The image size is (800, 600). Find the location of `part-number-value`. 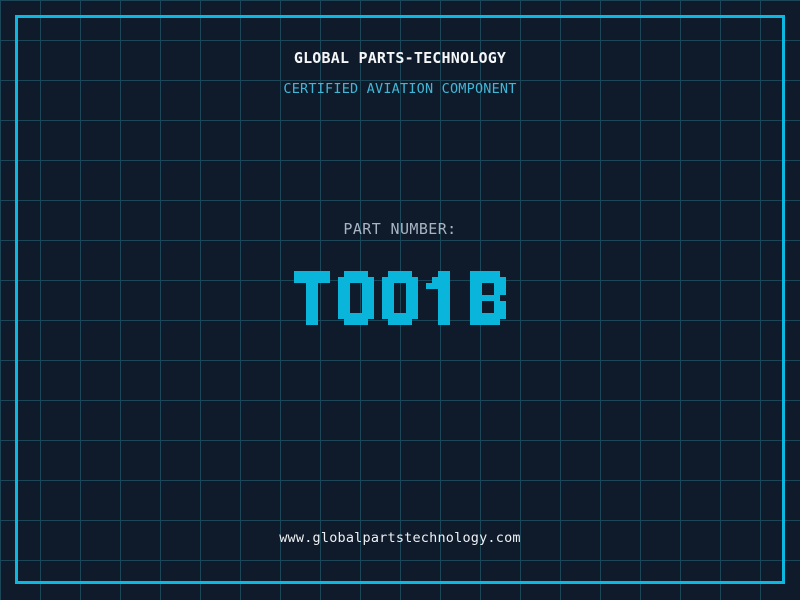

part-number-value is located at coordinates (400, 298).